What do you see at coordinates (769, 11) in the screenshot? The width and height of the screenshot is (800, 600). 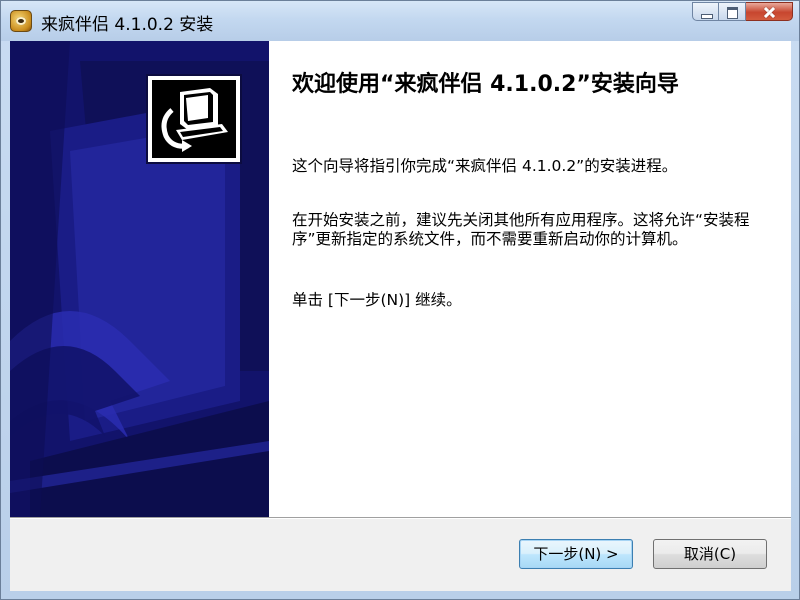 I see `close-button` at bounding box center [769, 11].